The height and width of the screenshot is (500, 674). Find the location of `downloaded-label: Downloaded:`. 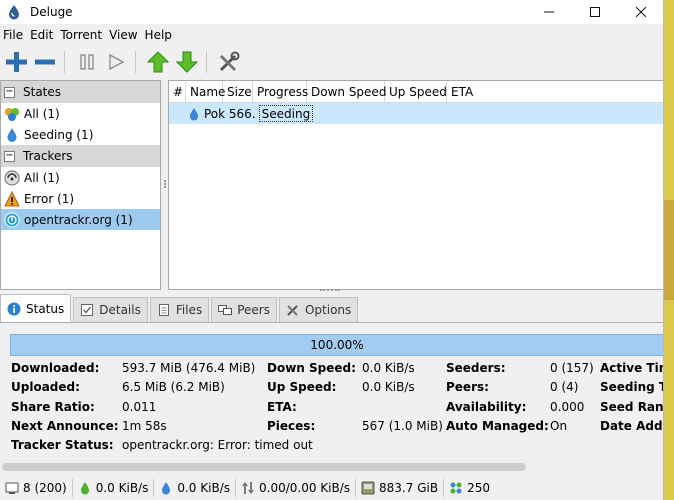

downloaded-label: Downloaded: is located at coordinates (55, 368).